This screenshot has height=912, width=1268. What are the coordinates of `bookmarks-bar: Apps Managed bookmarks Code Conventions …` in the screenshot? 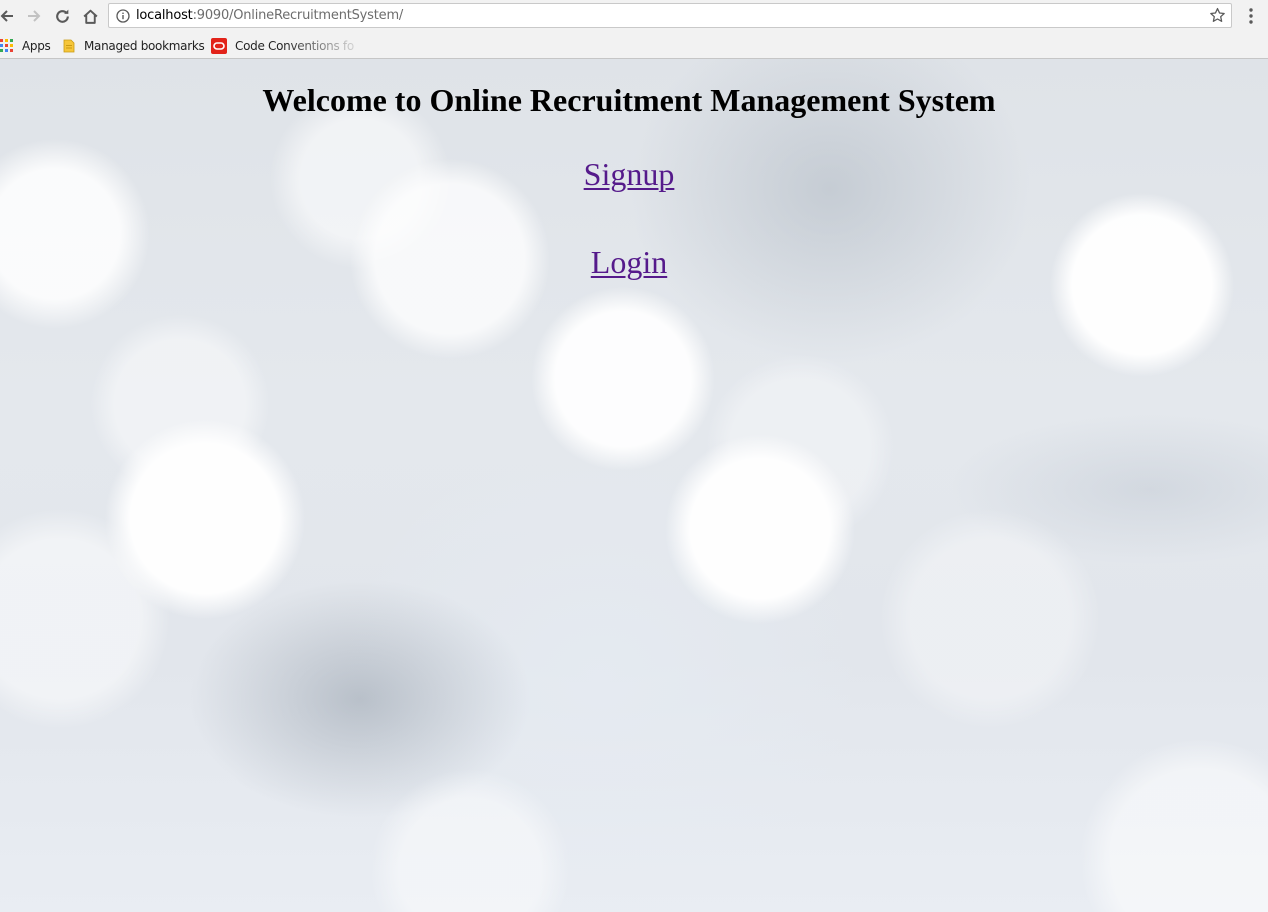 It's located at (634, 46).